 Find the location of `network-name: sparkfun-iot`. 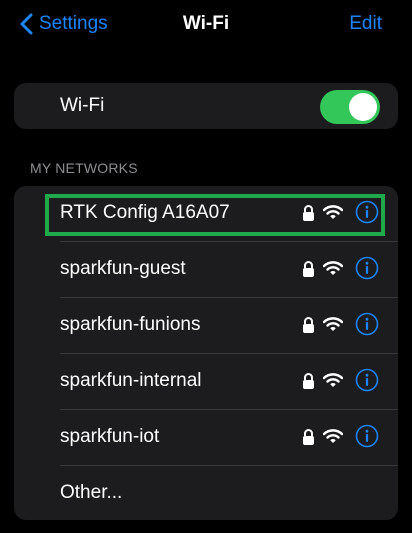

network-name: sparkfun-iot is located at coordinates (110, 436).